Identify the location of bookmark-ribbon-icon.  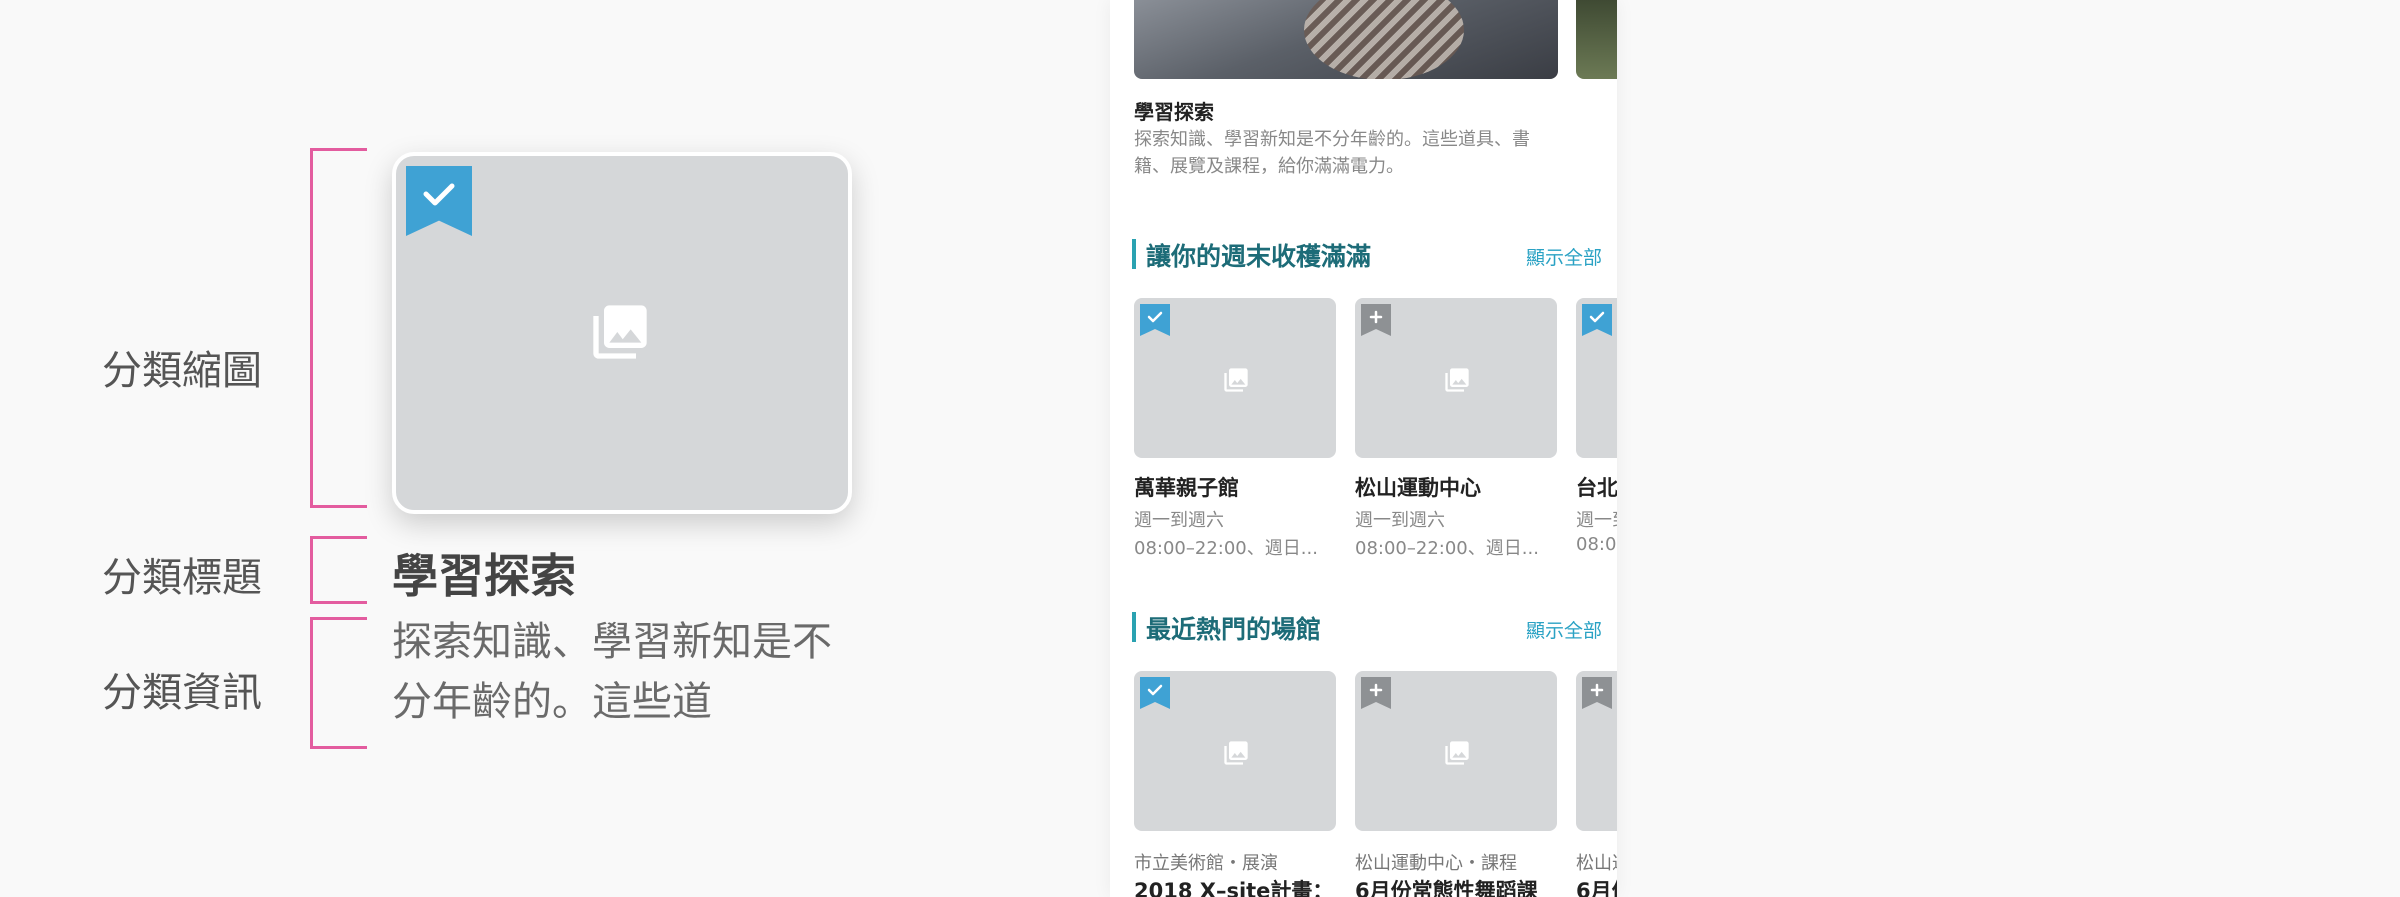
(439, 201).